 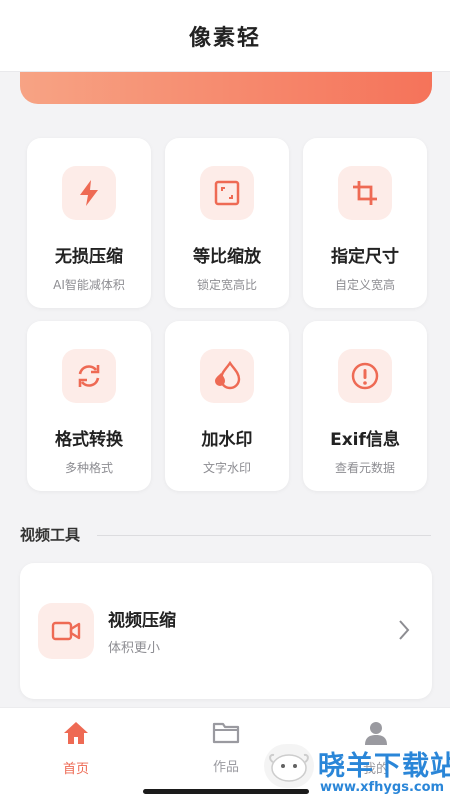 What do you see at coordinates (66, 631) in the screenshot?
I see `video-camera-icon` at bounding box center [66, 631].